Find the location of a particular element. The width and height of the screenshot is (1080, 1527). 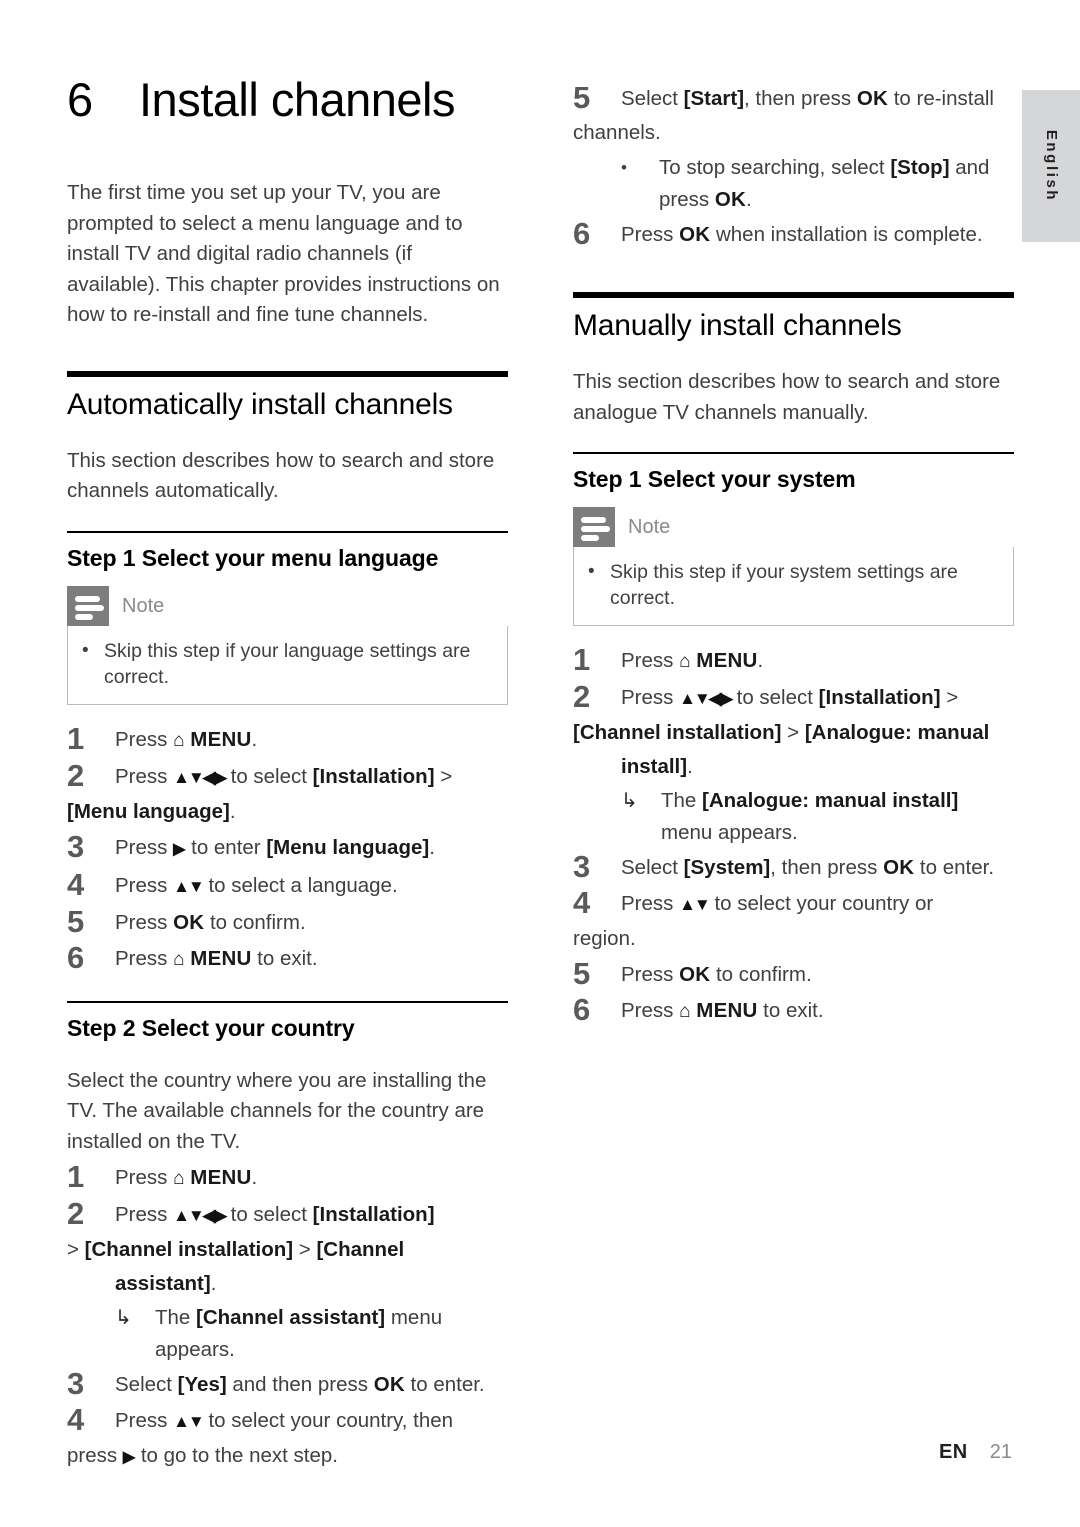

step-rule-system is located at coordinates (793, 453).